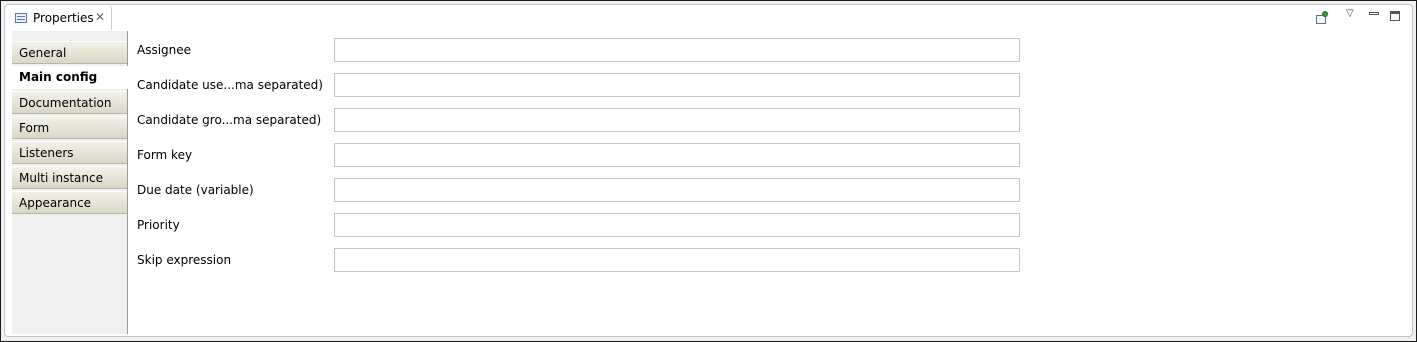  Describe the element at coordinates (69, 127) in the screenshot. I see `sidebar-item-form: Form` at that location.